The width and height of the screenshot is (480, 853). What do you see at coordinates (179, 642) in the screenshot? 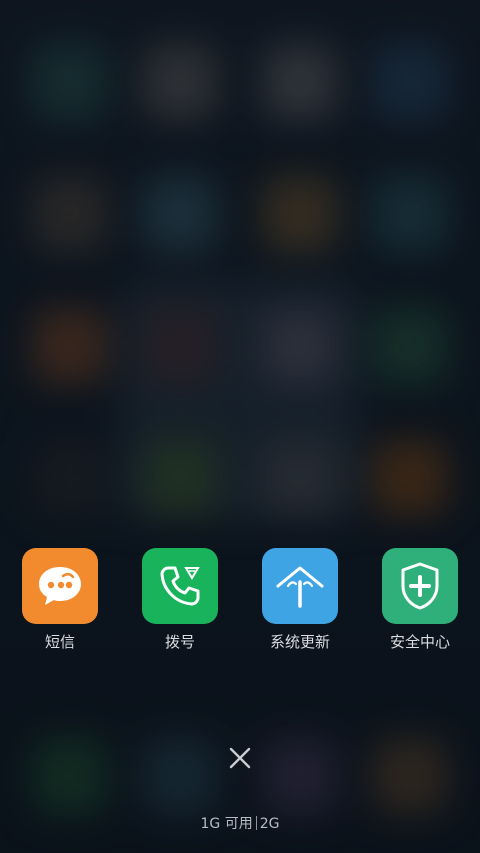
I see `app-label: 拨号` at bounding box center [179, 642].